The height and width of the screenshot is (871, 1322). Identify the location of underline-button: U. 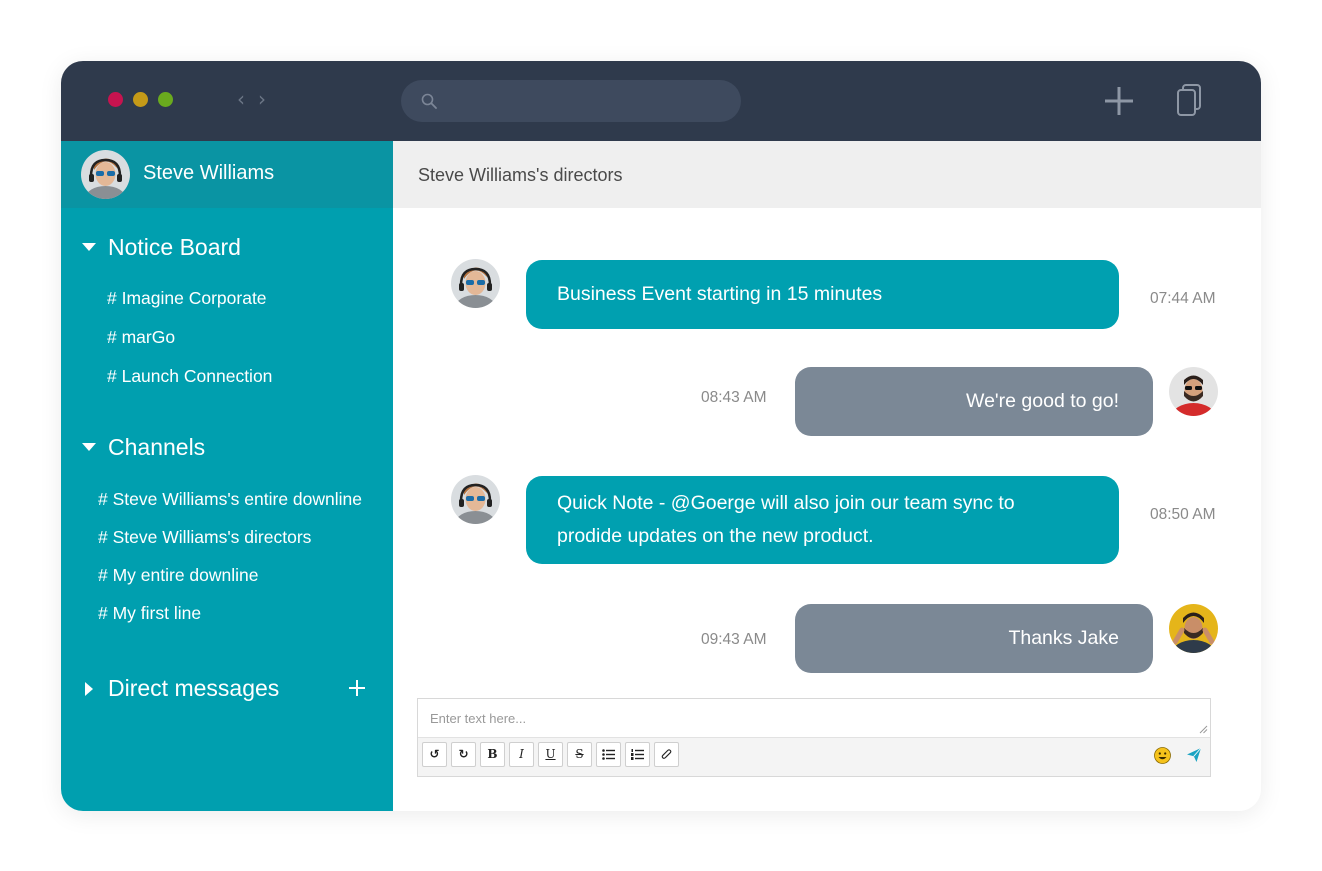
(550, 754).